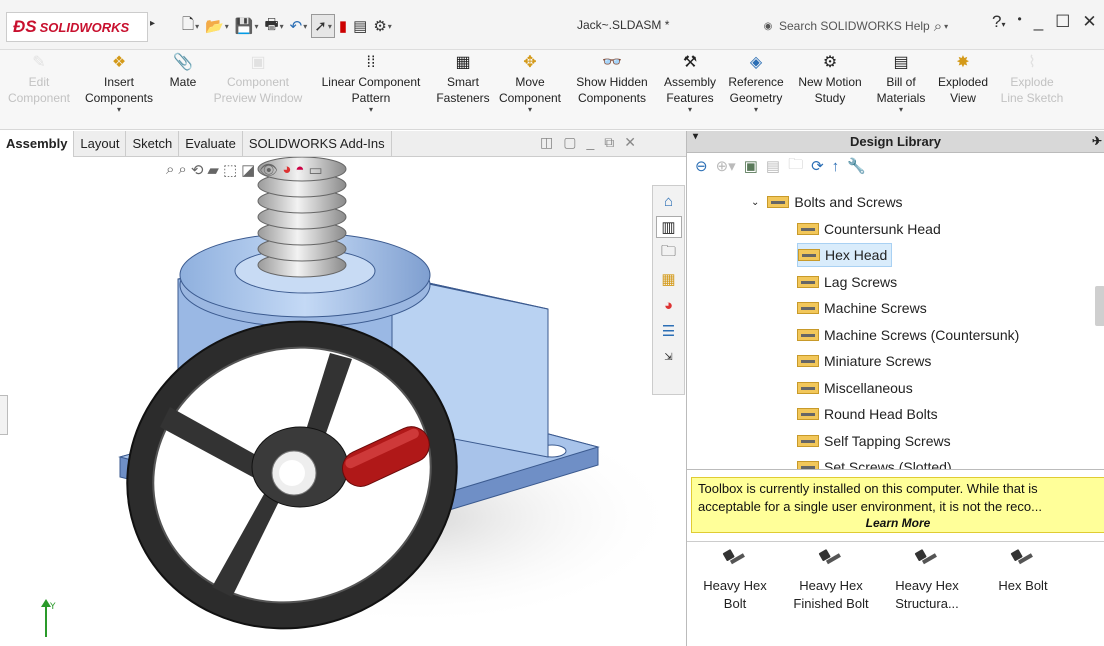 This screenshot has height=646, width=1104. I want to click on reference-geometry-button: ◈ Reference Geometry ▾, so click(756, 89).